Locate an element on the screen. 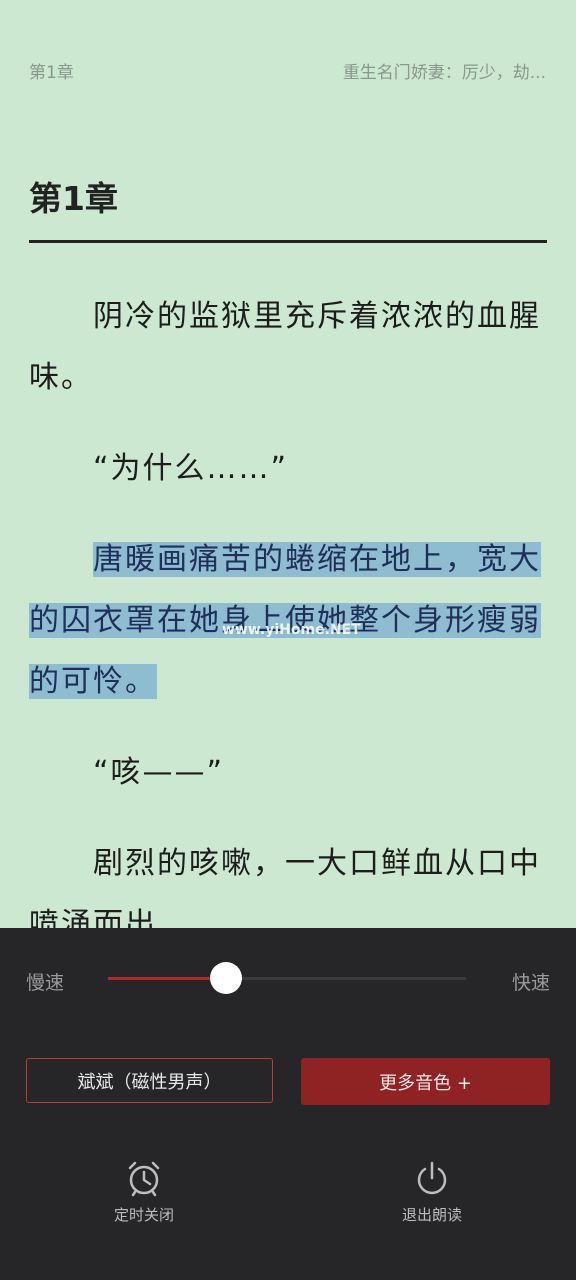  alarm-clock-icon is located at coordinates (144, 1179).